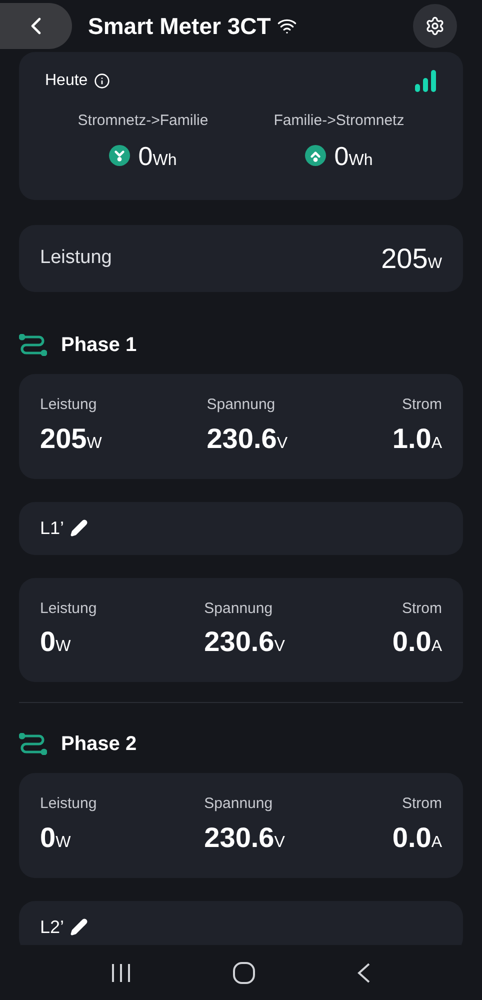  What do you see at coordinates (417, 438) in the screenshot?
I see `metric-value: 1.0A` at bounding box center [417, 438].